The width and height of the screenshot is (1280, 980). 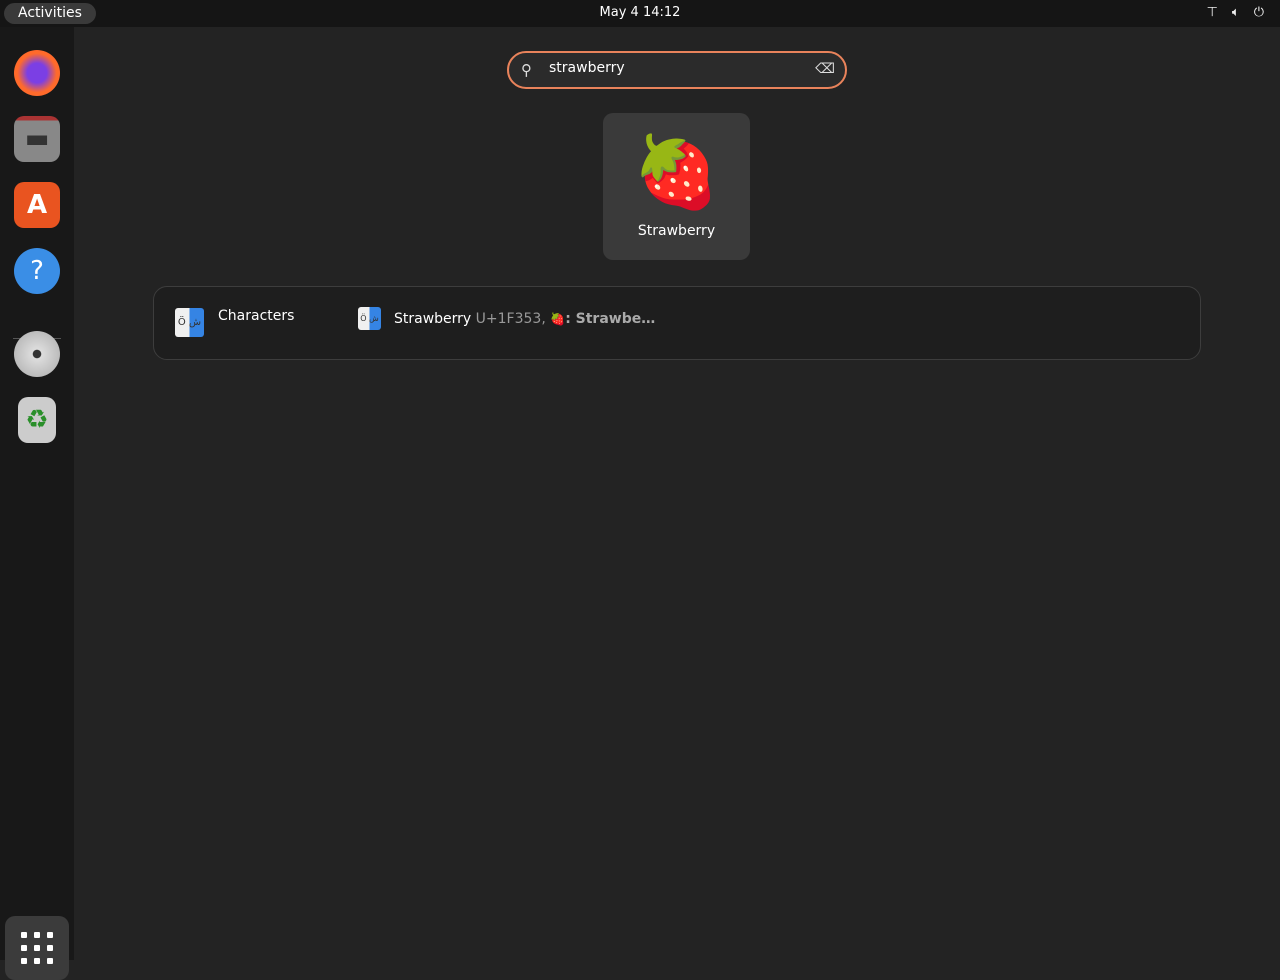 I want to click on app-center-icon: A, so click(x=37, y=205).